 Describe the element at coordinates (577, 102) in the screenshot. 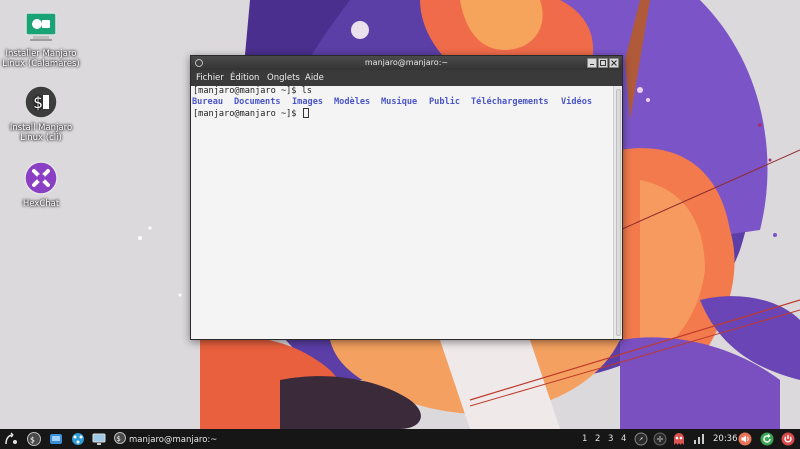

I see `dir-entry: Vidéos` at that location.